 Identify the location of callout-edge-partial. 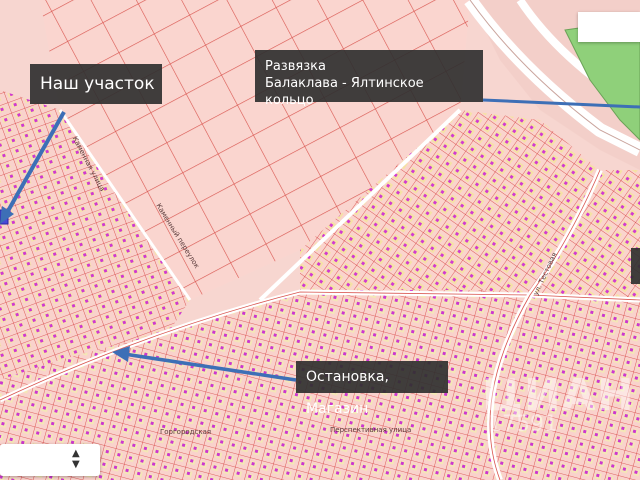
(635, 266).